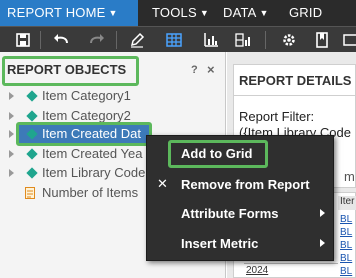 The width and height of the screenshot is (356, 278). What do you see at coordinates (291, 263) in the screenshot?
I see `grid-row-line` at bounding box center [291, 263].